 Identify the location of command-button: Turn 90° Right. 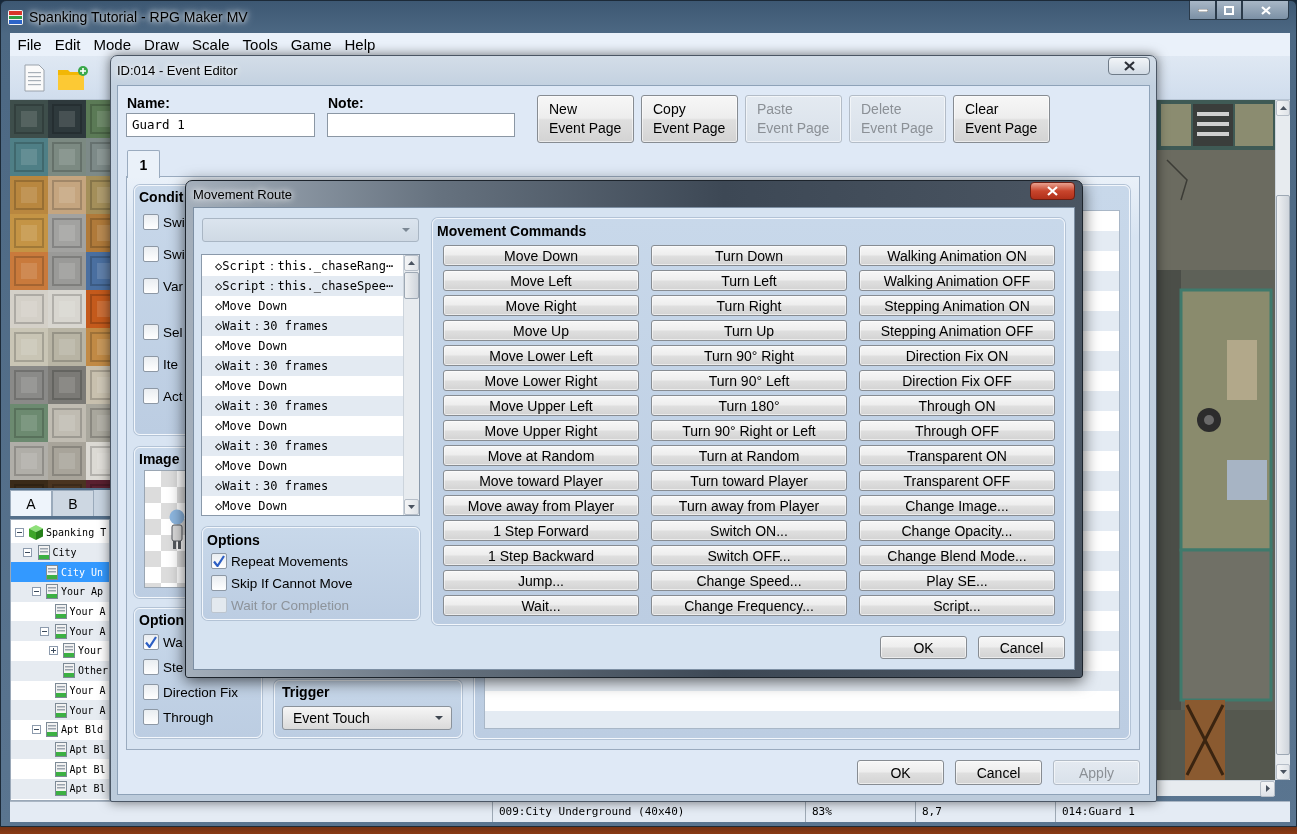
(749, 355).